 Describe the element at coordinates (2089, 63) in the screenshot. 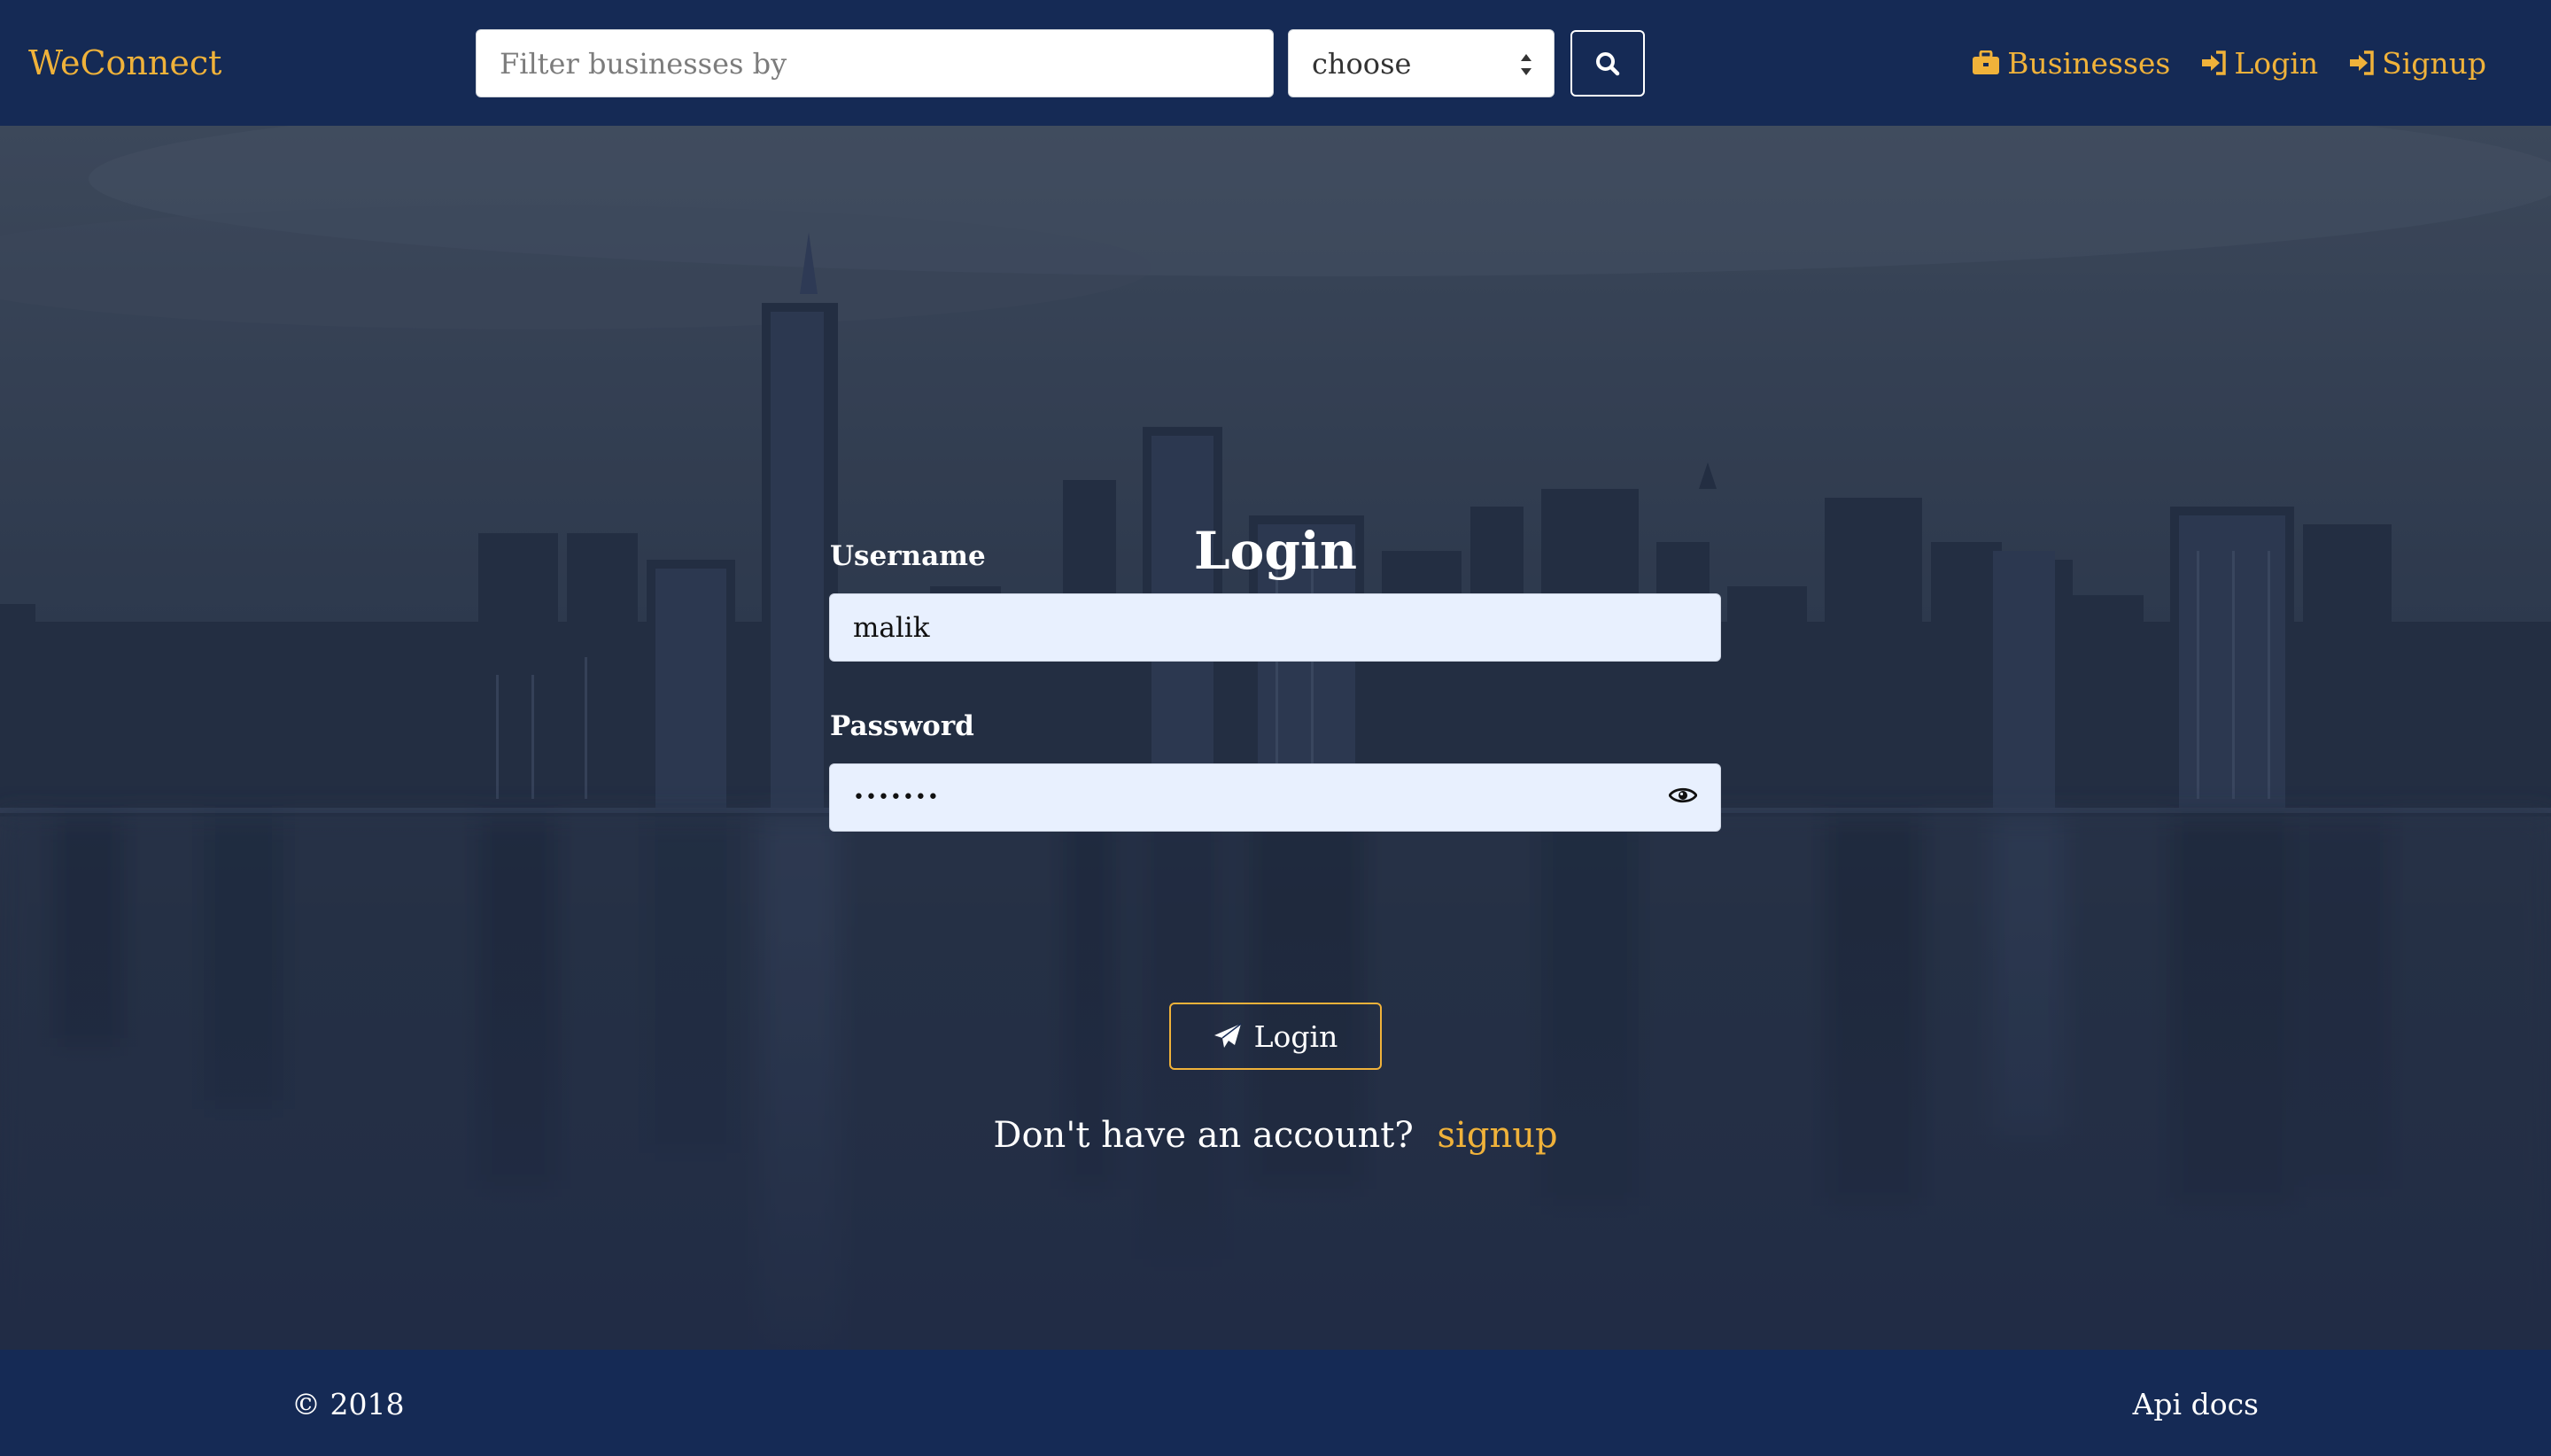

I see `nav-link-businesses-label: Businesses` at that location.